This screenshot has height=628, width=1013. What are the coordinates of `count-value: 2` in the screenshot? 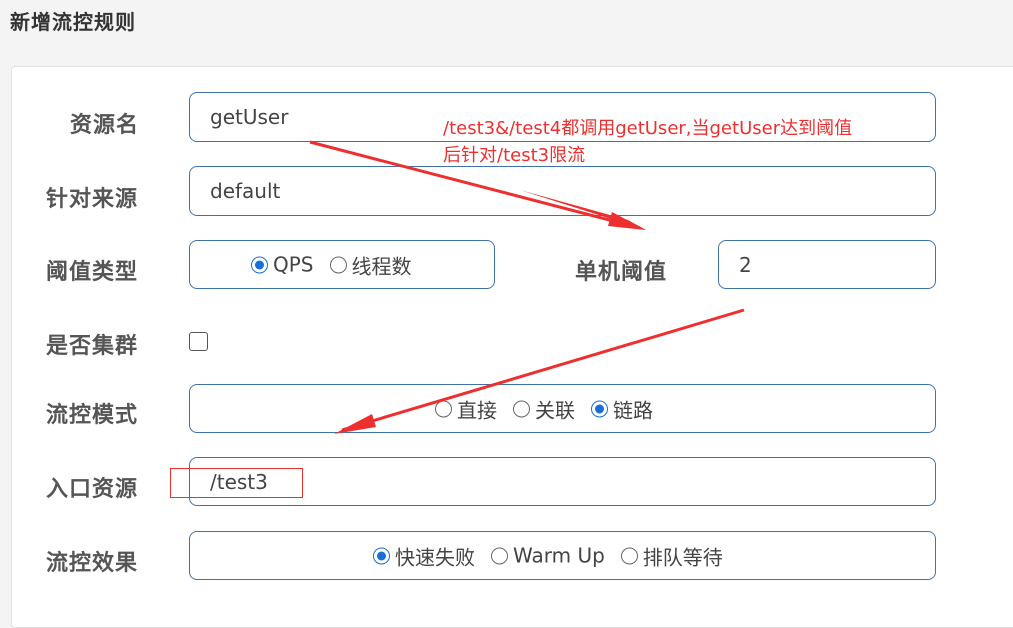 It's located at (745, 264).